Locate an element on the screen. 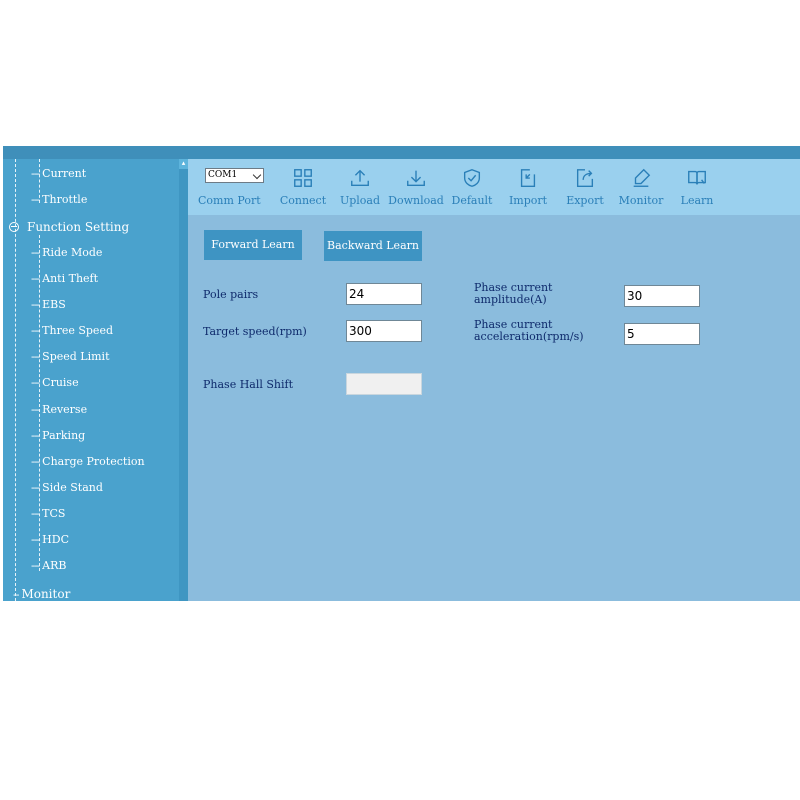 This screenshot has width=800, height=800. learn-button: Learn is located at coordinates (697, 187).